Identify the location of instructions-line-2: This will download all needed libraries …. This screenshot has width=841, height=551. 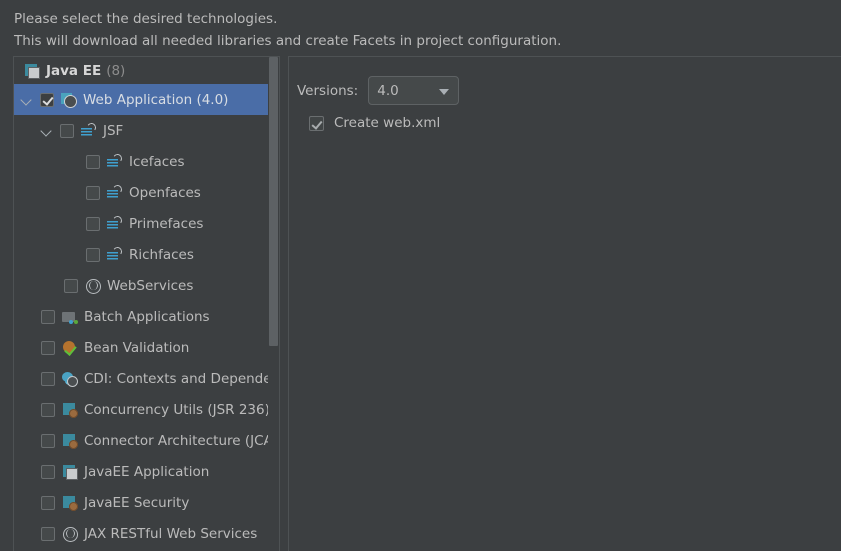
(288, 41).